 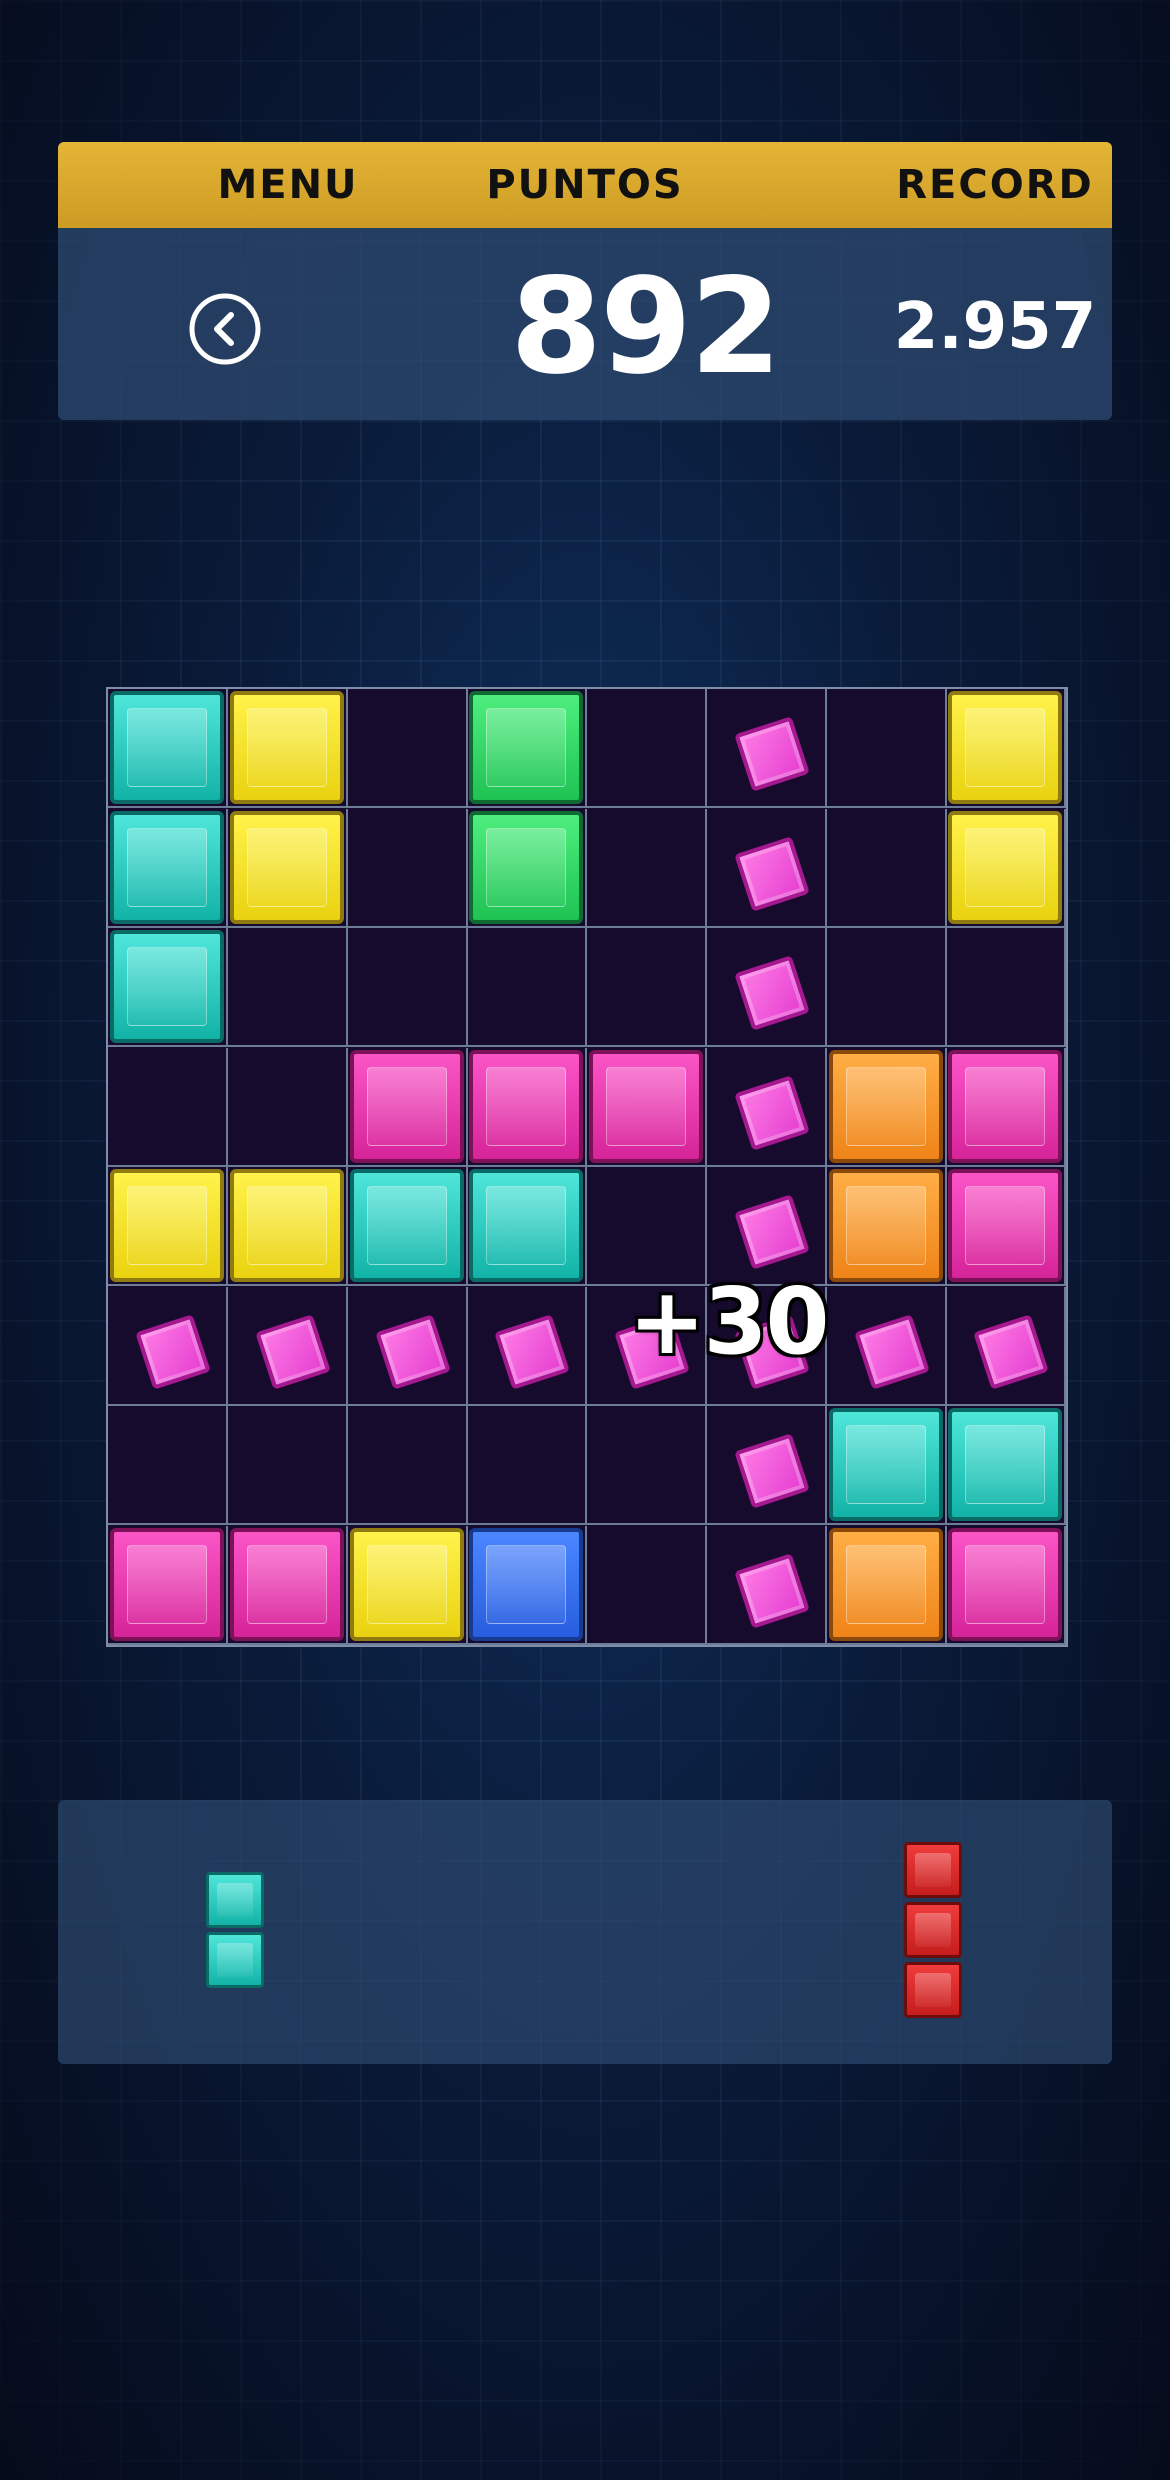 I want to click on blue-block, so click(x=526, y=1584).